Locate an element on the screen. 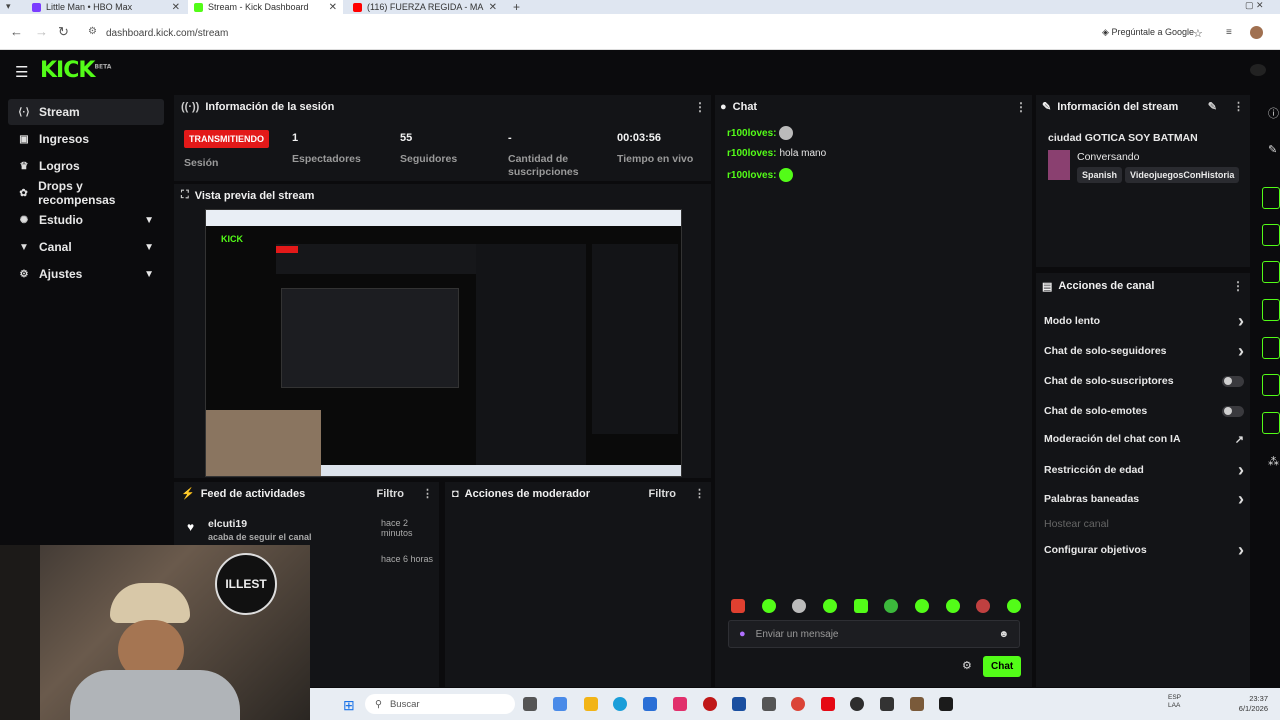  hamburger-menu-icon: ☰ is located at coordinates (21, 72).